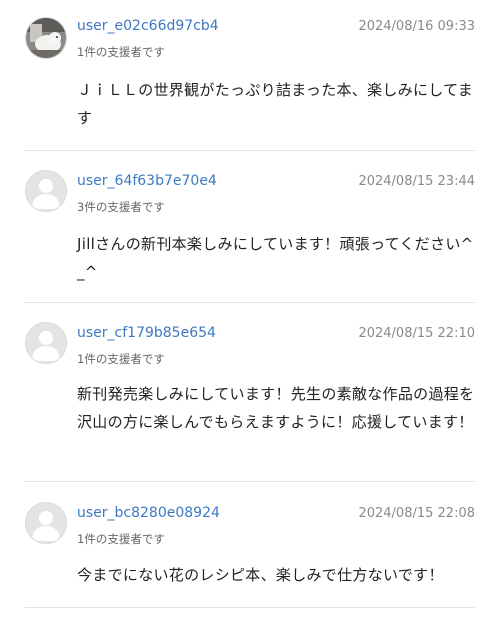 This screenshot has height=625, width=500. Describe the element at coordinates (121, 207) in the screenshot. I see `supporter-count: 3件の支援者です` at that location.